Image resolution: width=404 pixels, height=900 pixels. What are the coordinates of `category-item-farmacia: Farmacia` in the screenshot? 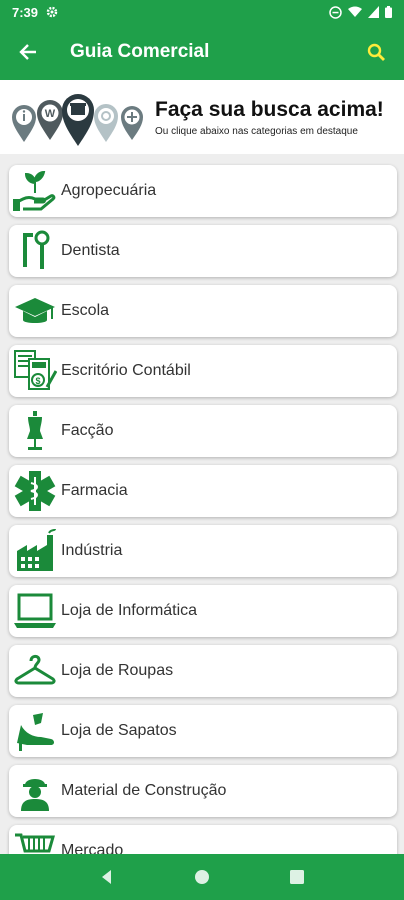 It's located at (203, 491).